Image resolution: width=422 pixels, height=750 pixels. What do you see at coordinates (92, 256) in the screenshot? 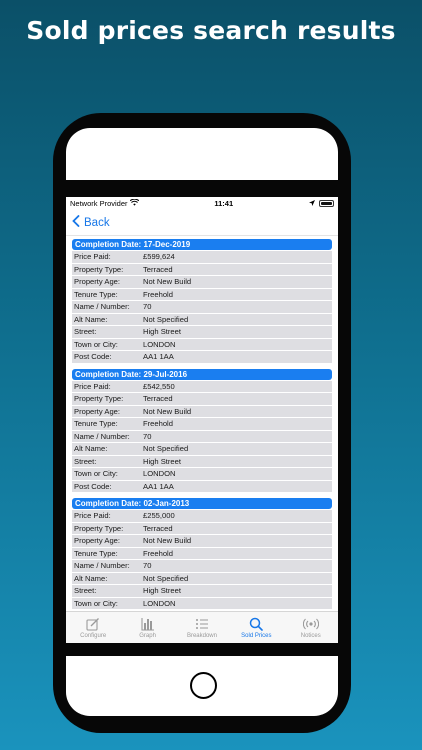
I see `row-key: Price Paid:` at bounding box center [92, 256].